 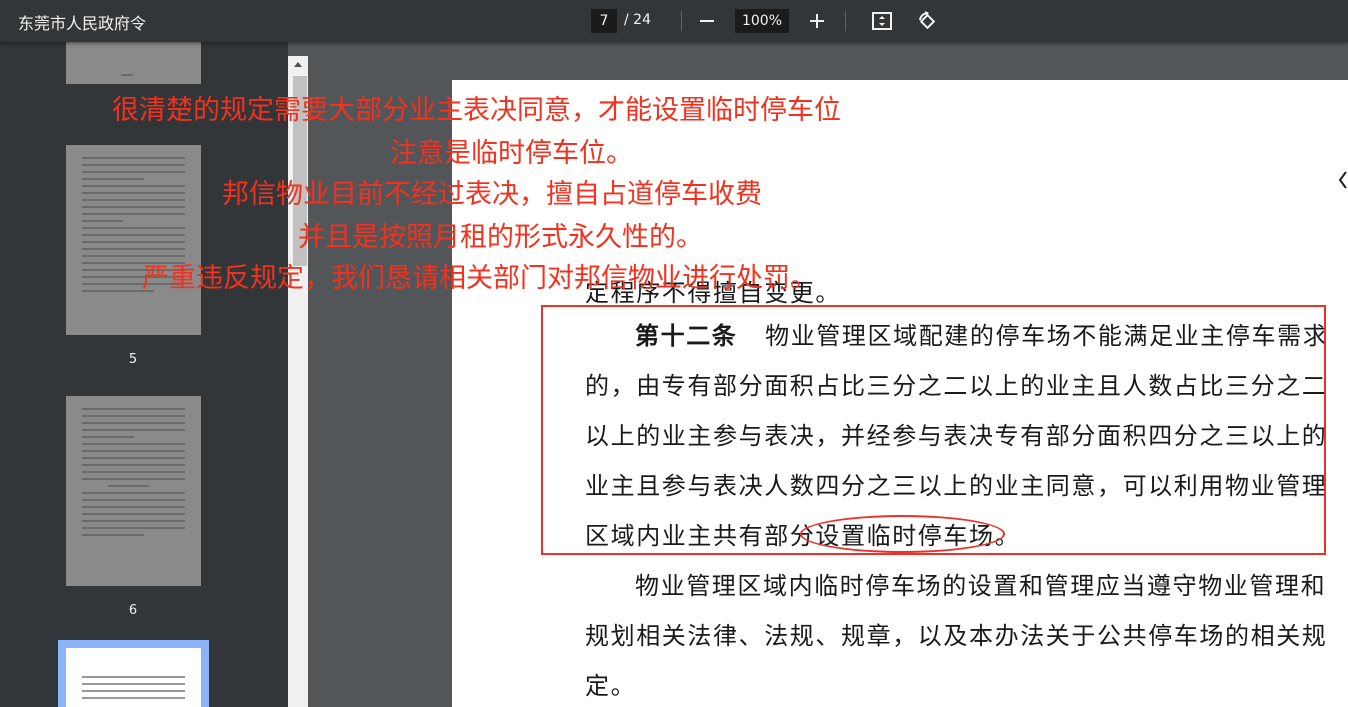 I want to click on rotate-icon, so click(x=927, y=20).